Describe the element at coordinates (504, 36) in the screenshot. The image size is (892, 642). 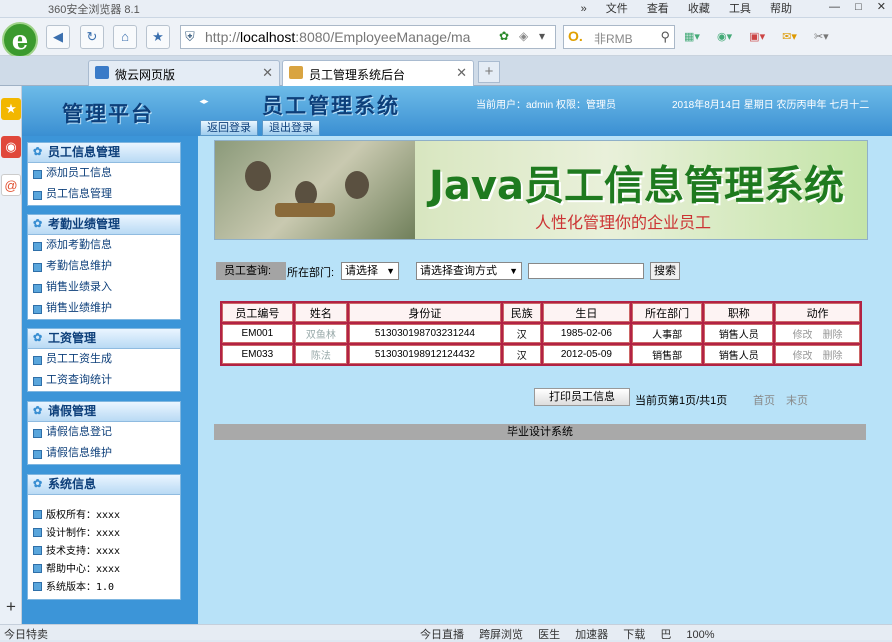
I see `accelerate-icon: ✿` at that location.